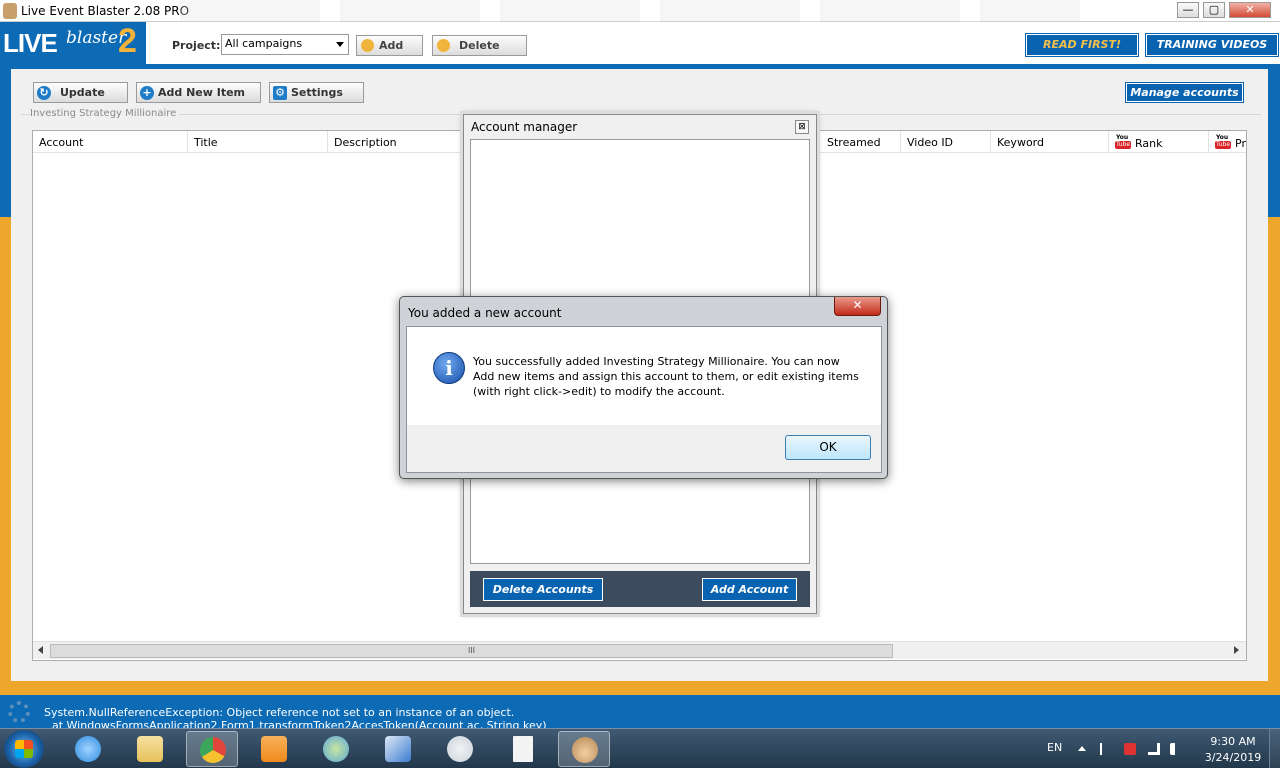 Image resolution: width=1280 pixels, height=768 pixels. I want to click on taskbar-document, so click(522, 749).